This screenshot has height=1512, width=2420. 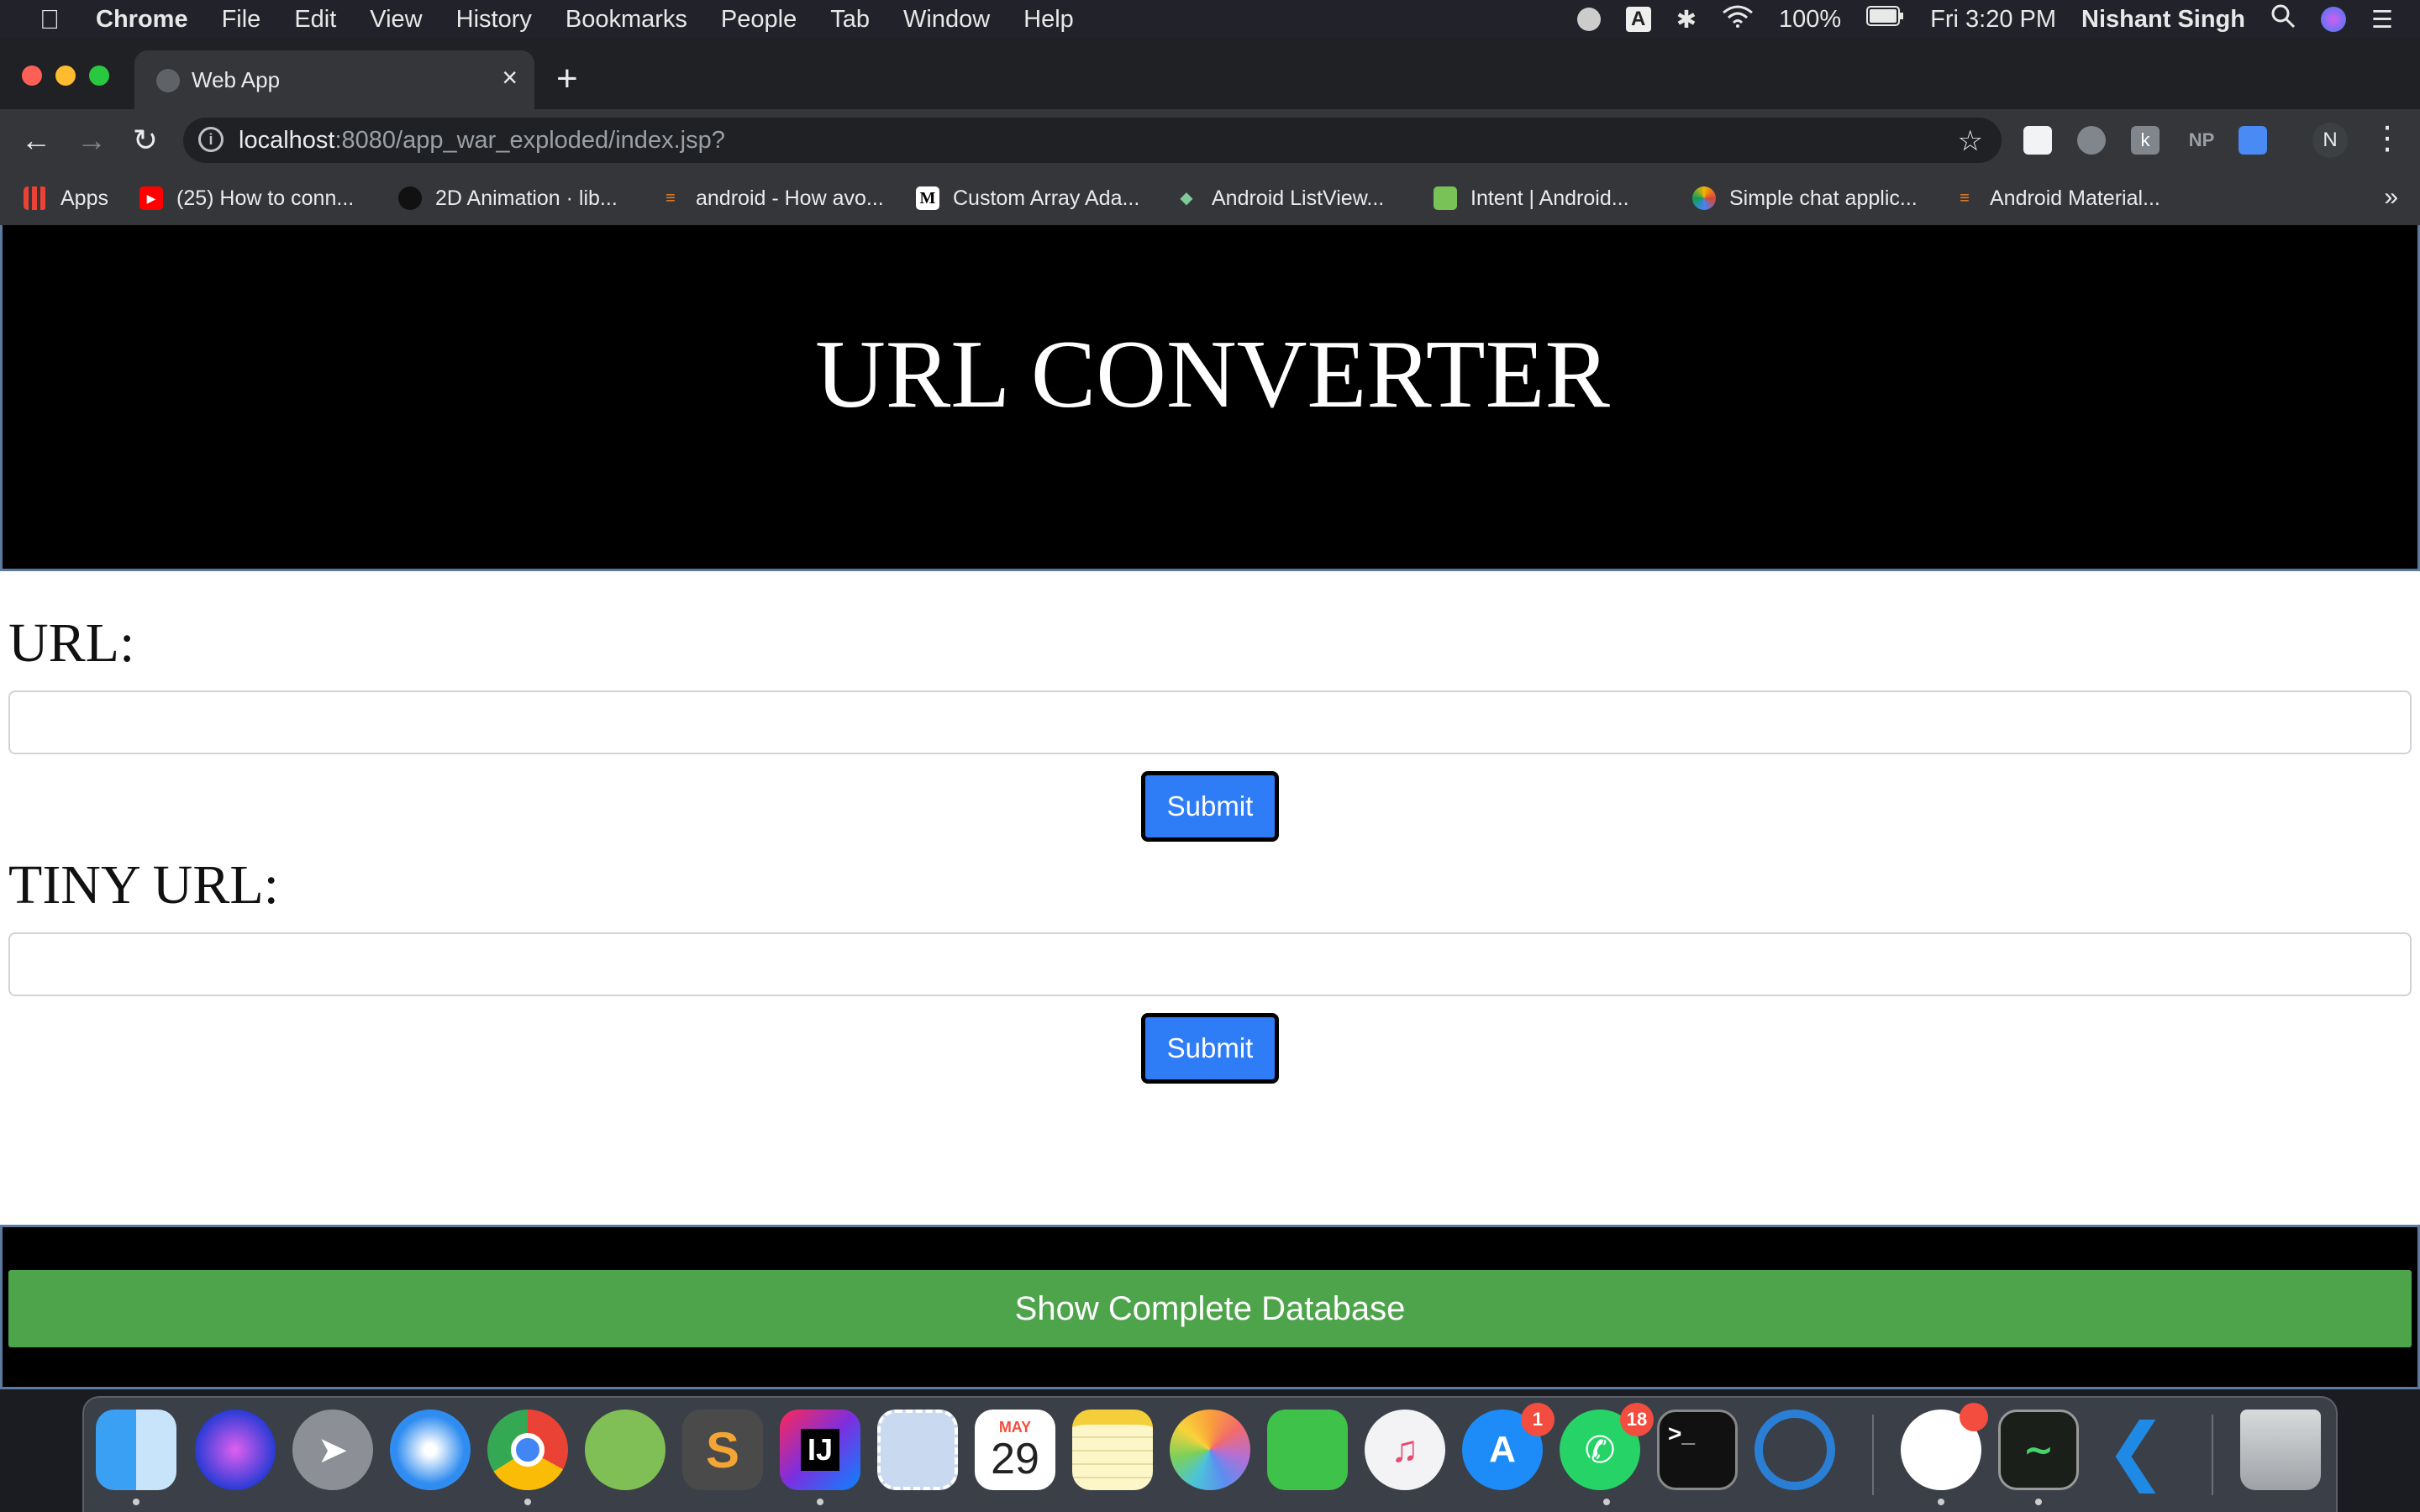 What do you see at coordinates (396, 20) in the screenshot?
I see `menu-view: View` at bounding box center [396, 20].